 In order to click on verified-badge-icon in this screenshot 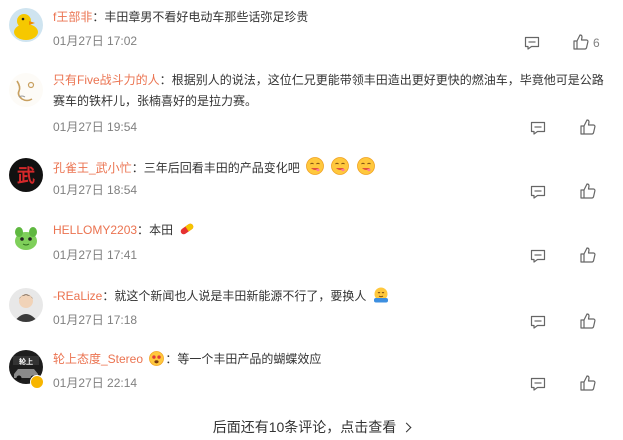, I will do `click(37, 382)`.